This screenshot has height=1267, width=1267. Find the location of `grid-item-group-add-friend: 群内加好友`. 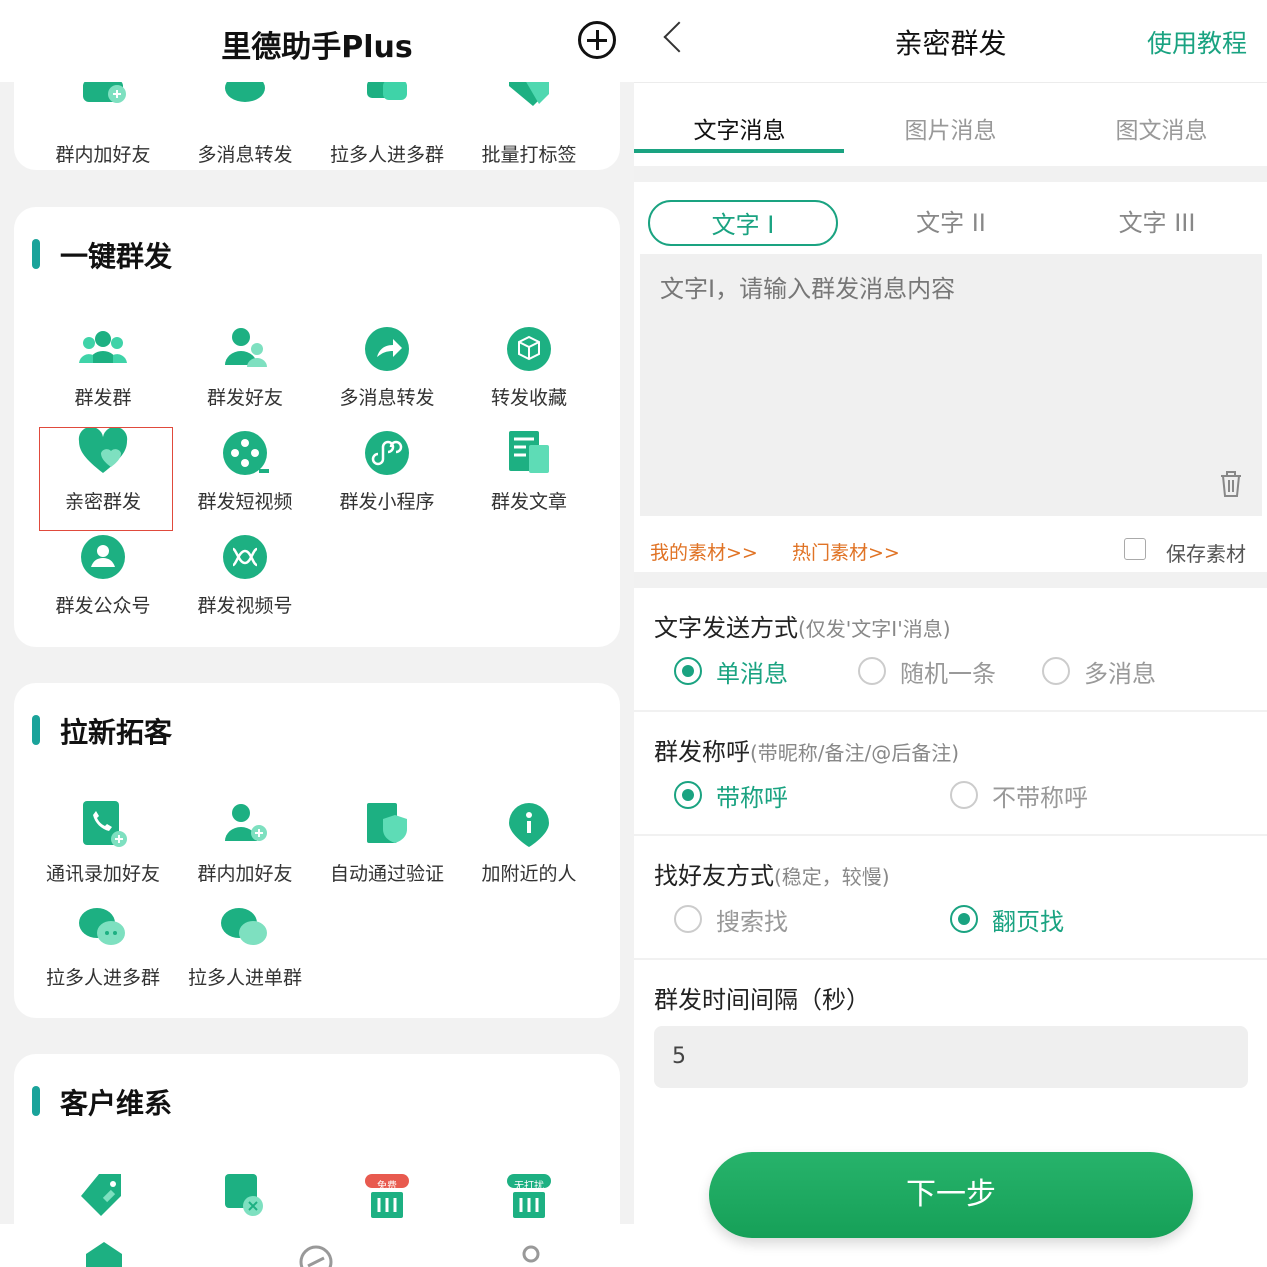

grid-item-group-add-friend: 群内加好友 is located at coordinates (103, 125).